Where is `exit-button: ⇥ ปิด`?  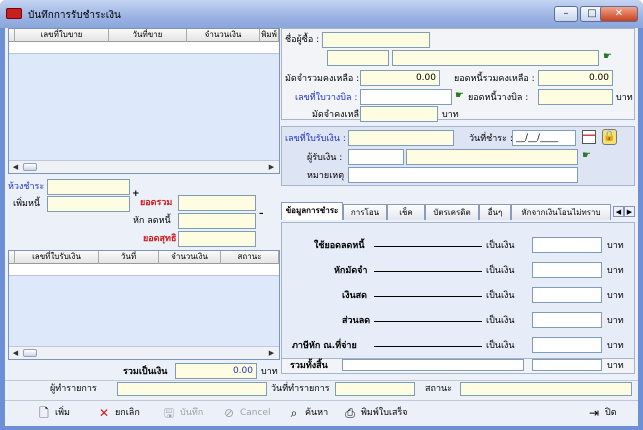
exit-button: ⇥ ปิด is located at coordinates (601, 413).